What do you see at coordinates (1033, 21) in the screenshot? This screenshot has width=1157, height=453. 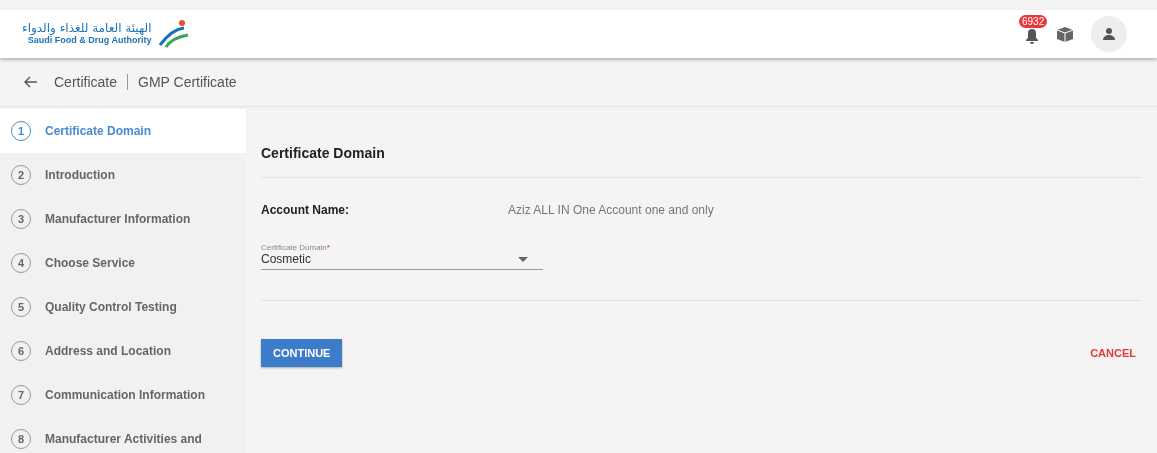 I see `notification-badge: 6932` at bounding box center [1033, 21].